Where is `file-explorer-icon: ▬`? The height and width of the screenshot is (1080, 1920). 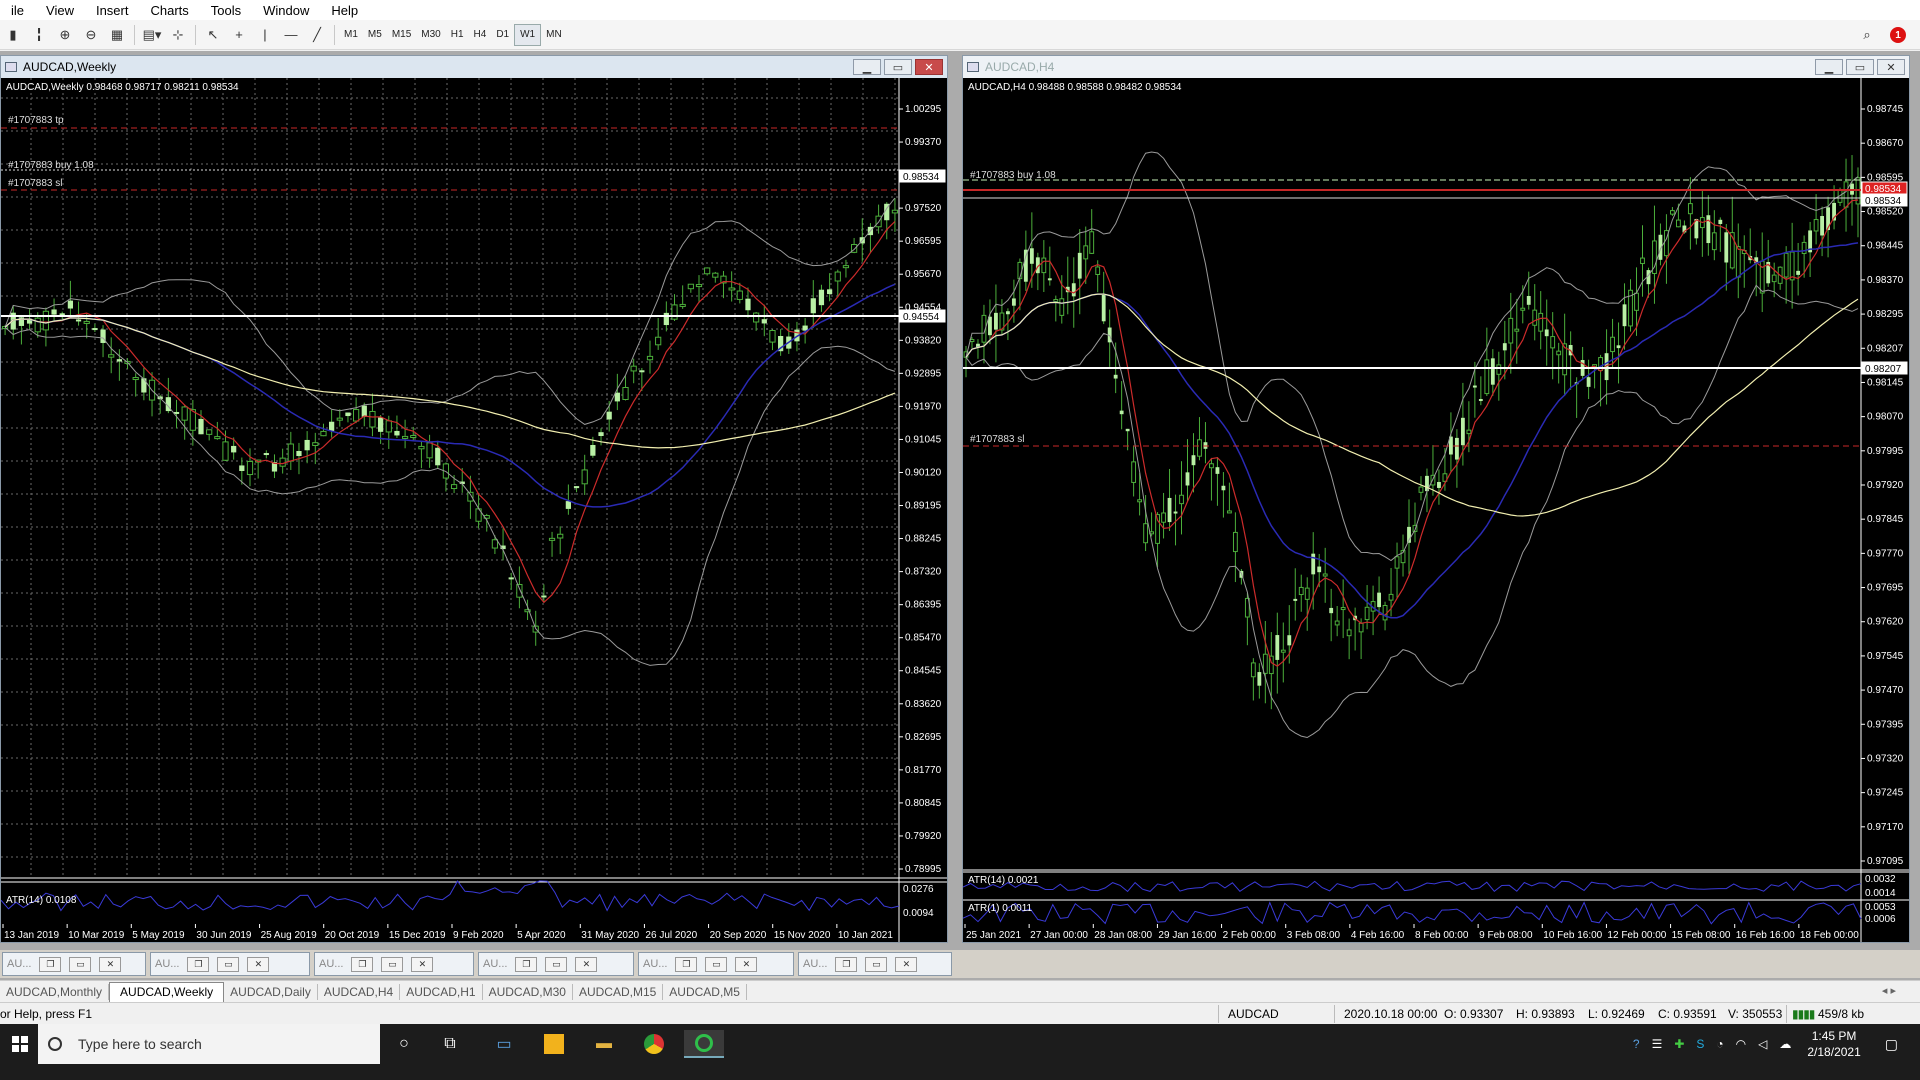 file-explorer-icon: ▬ is located at coordinates (604, 1044).